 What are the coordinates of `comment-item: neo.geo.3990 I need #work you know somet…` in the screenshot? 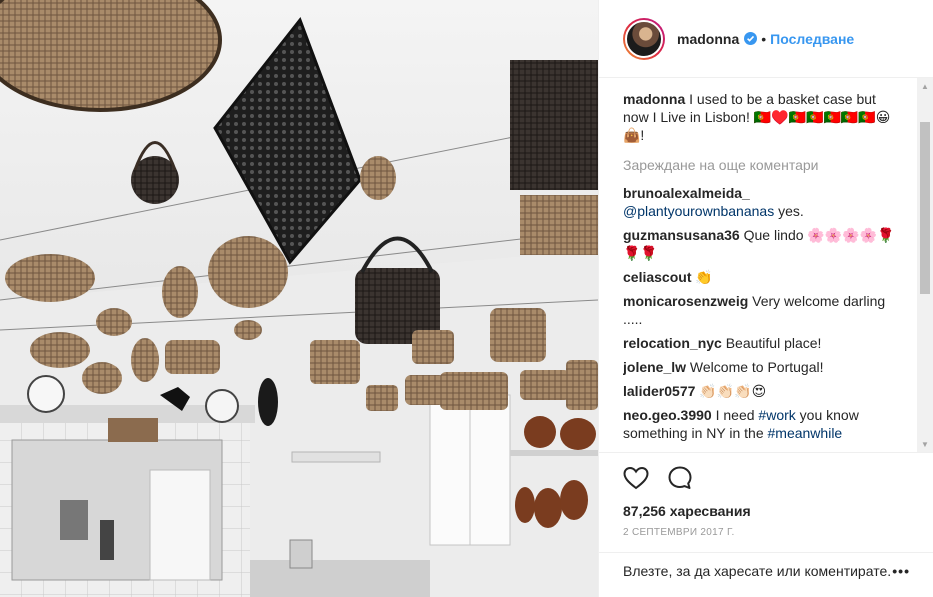 It's located at (759, 424).